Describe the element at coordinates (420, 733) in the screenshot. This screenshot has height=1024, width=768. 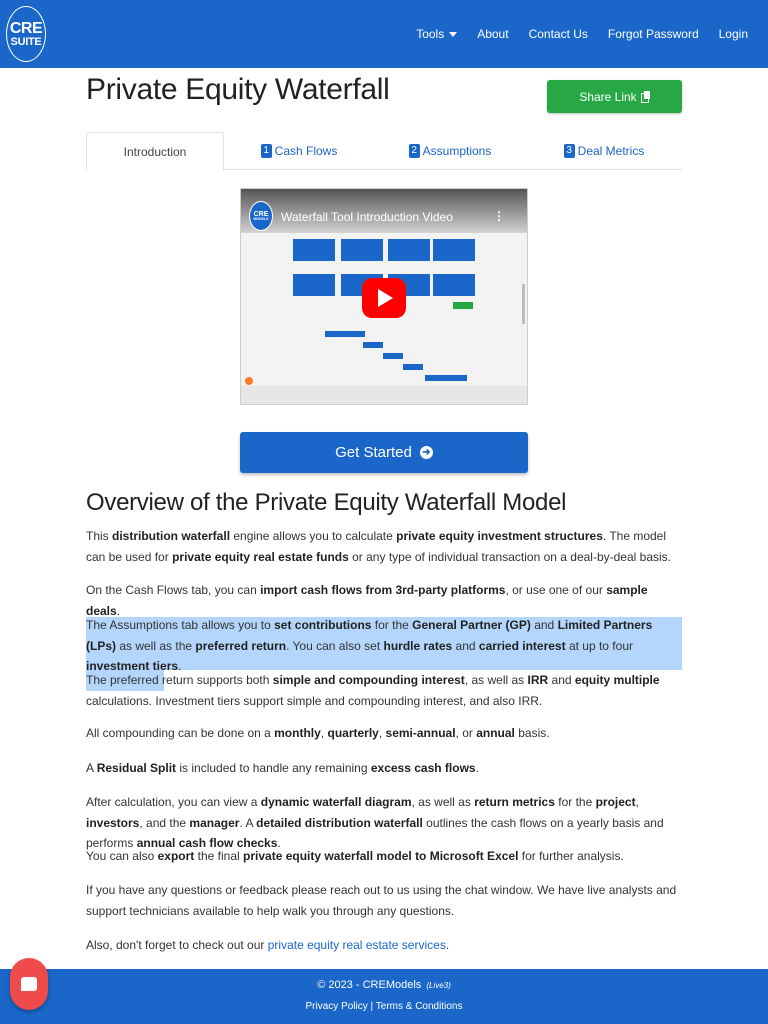
I see `emphasis-text: semi-annual` at that location.